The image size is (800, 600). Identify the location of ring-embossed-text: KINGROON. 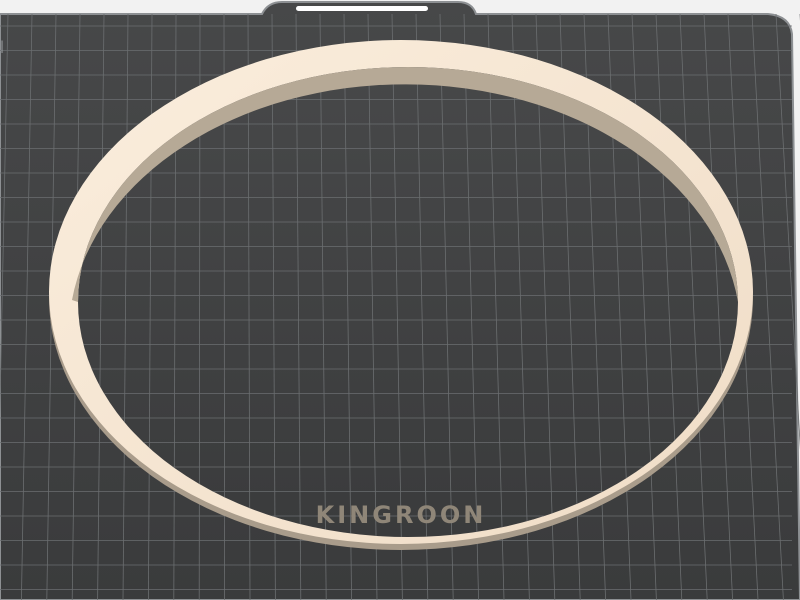
(401, 515).